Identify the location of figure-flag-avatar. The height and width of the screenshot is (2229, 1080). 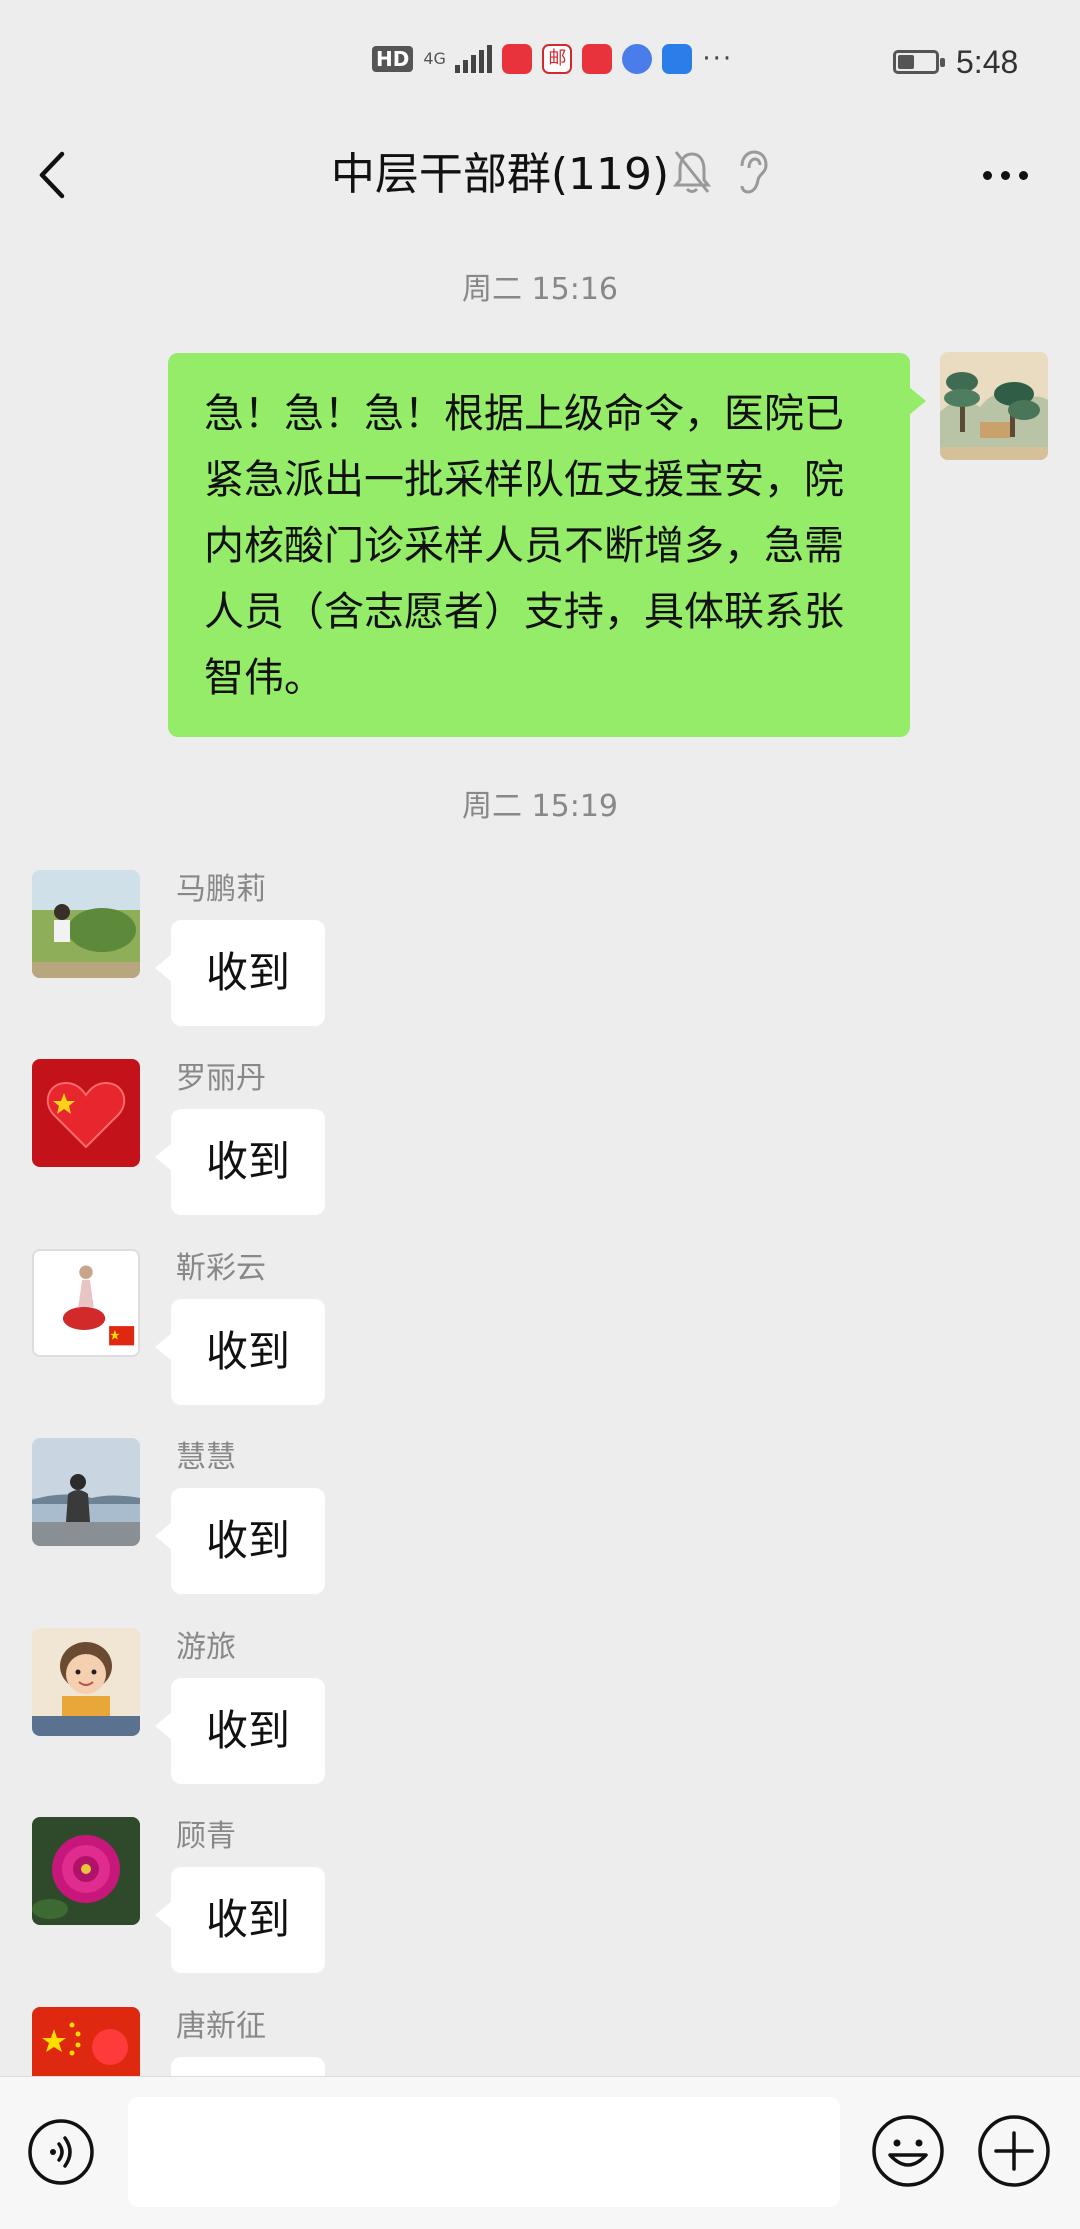
(86, 1303).